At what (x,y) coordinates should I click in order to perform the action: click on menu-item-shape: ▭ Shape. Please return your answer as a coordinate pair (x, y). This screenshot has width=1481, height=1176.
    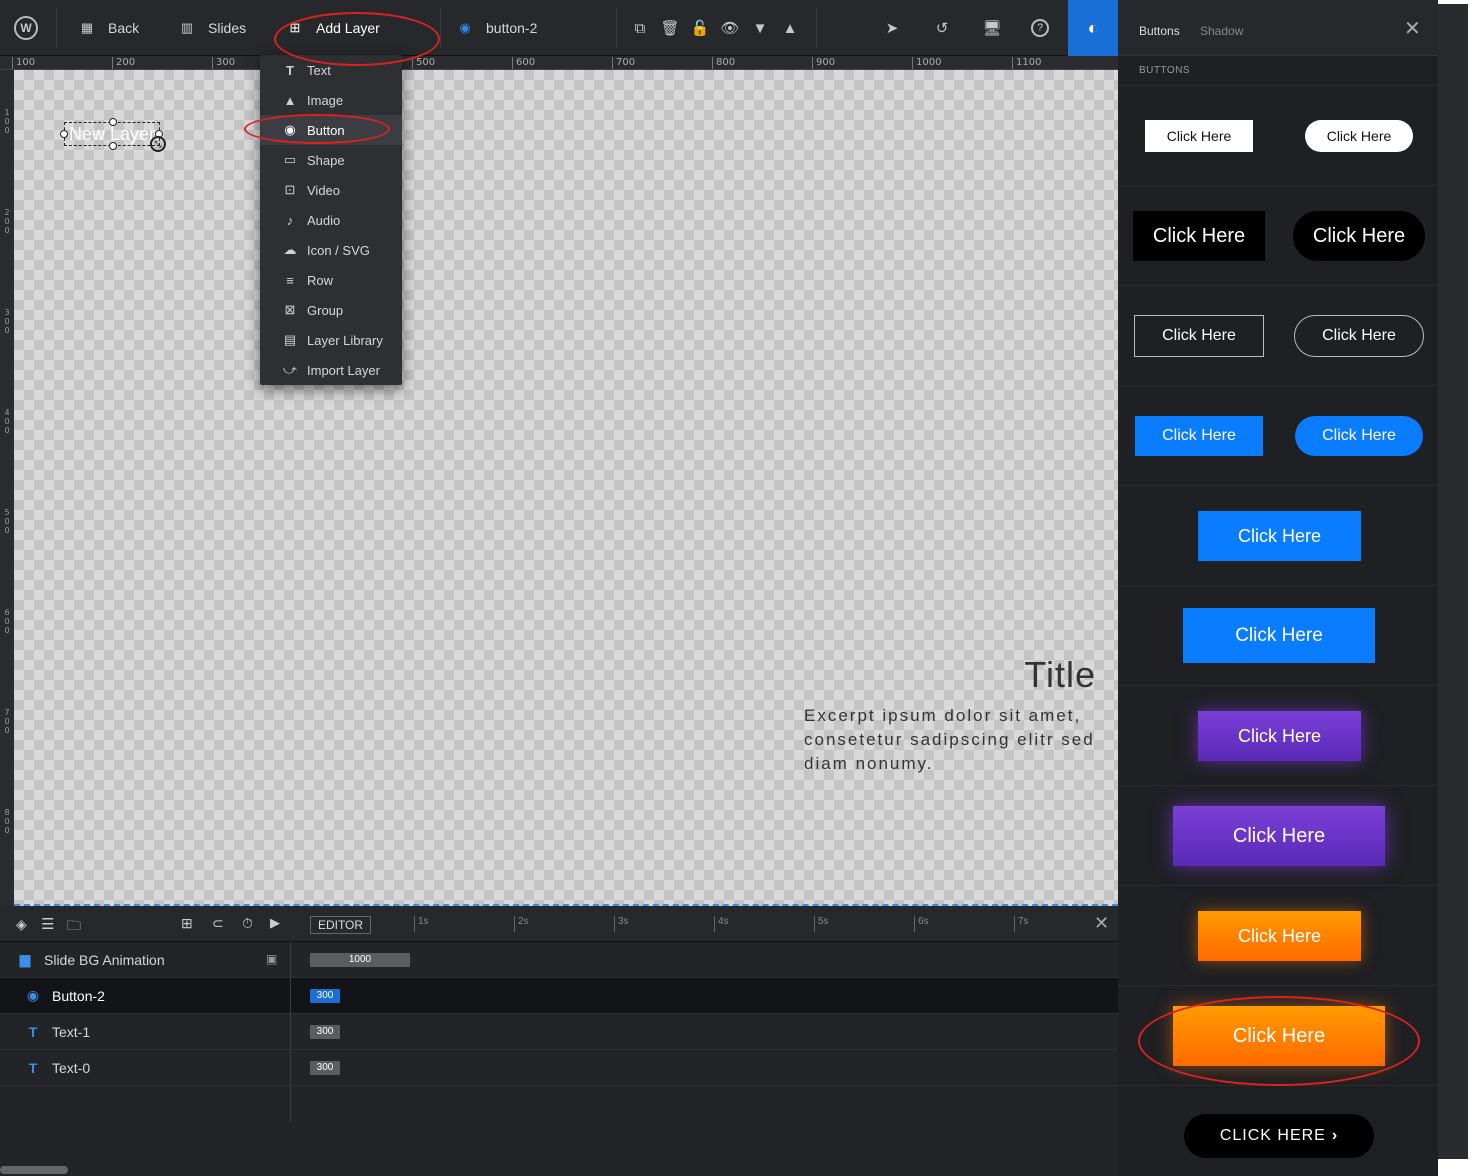
    Looking at the image, I should click on (331, 160).